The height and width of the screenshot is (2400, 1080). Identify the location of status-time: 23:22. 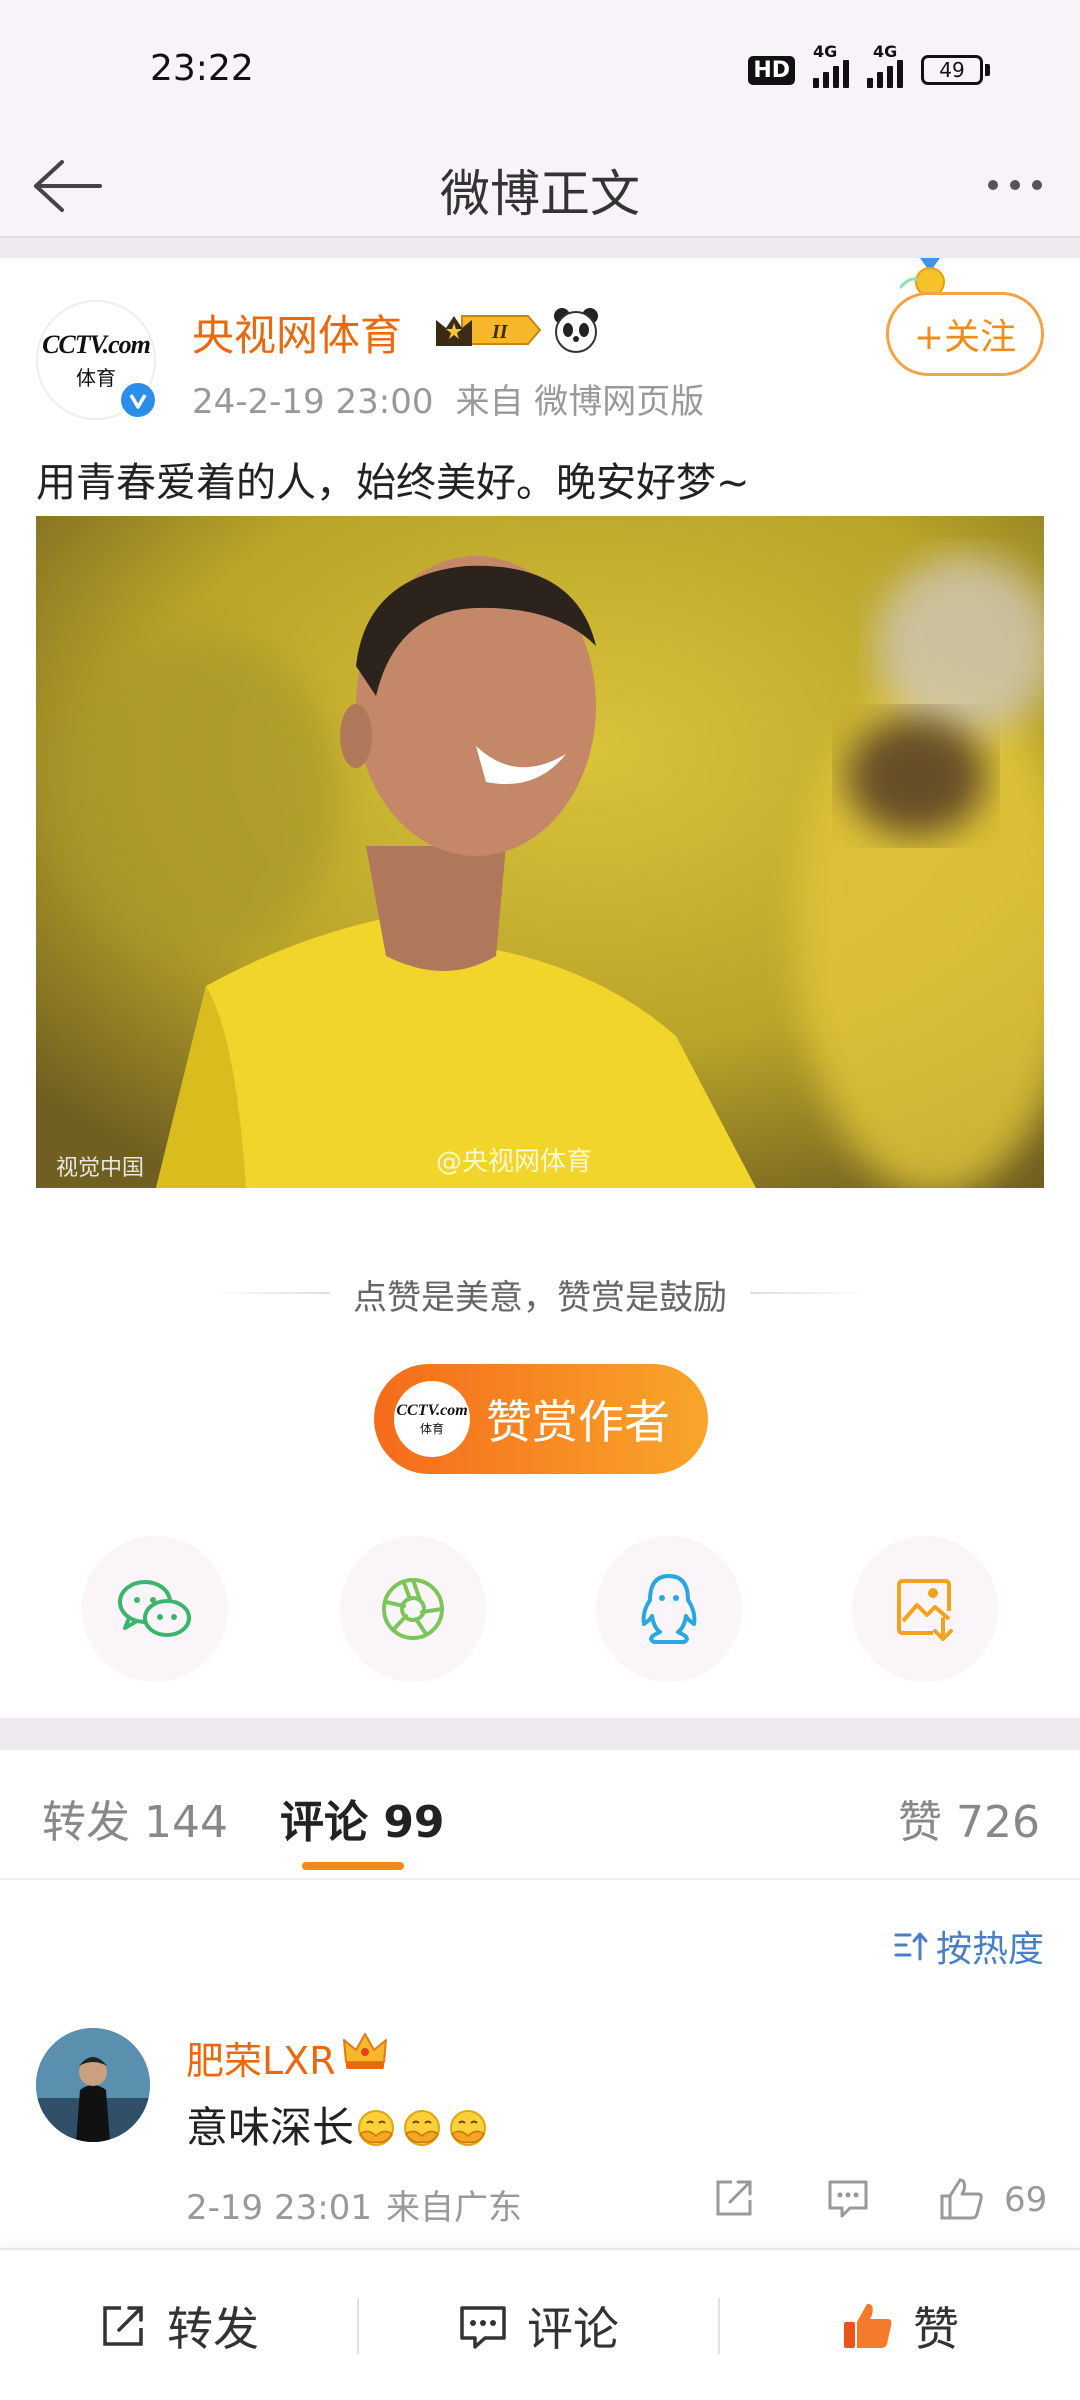
(202, 68).